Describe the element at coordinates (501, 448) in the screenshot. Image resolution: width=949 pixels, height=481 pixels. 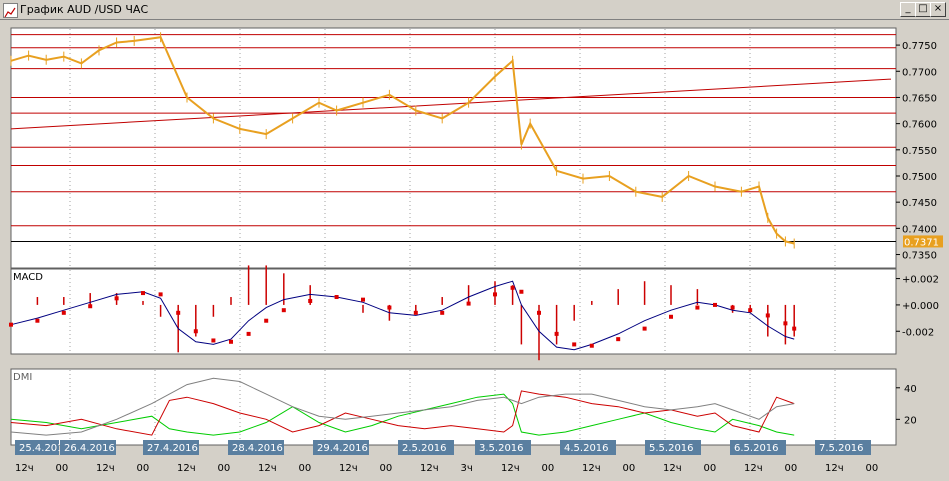
I see `date-label: 3.5.2016` at that location.